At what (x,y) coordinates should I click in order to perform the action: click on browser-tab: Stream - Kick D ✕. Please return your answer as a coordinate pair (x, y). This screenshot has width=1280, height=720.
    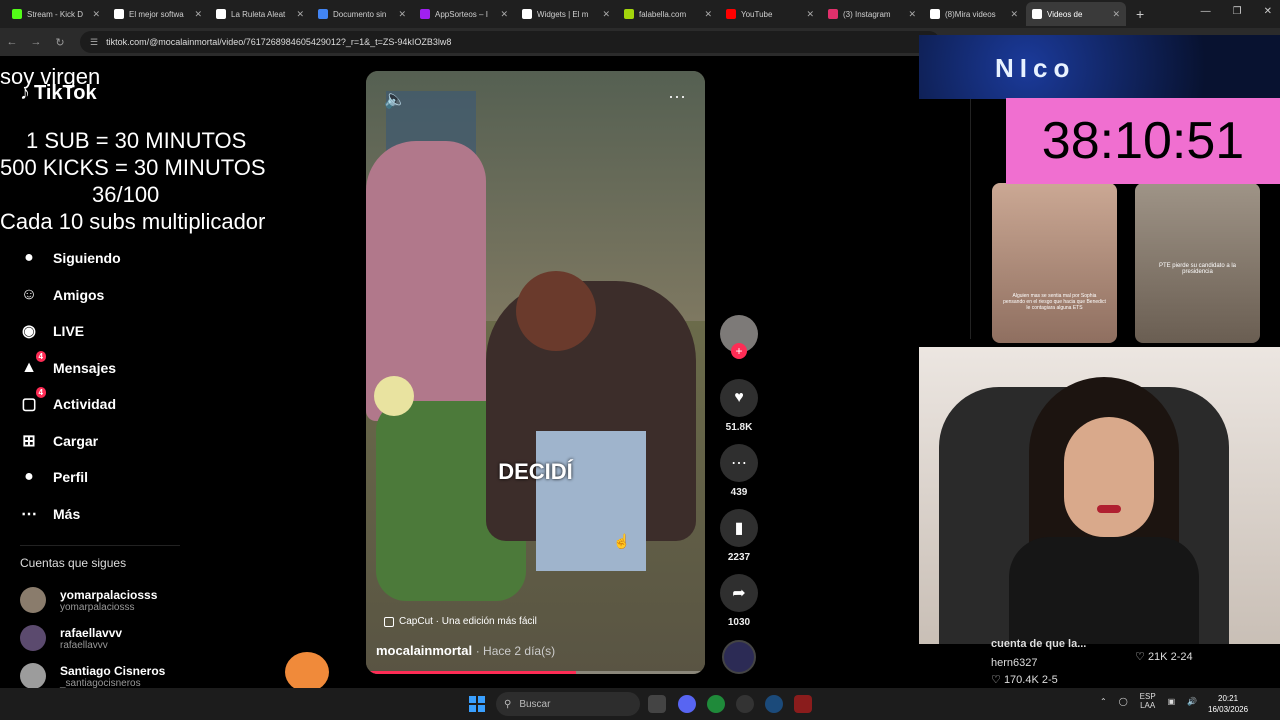
    Looking at the image, I should click on (56, 14).